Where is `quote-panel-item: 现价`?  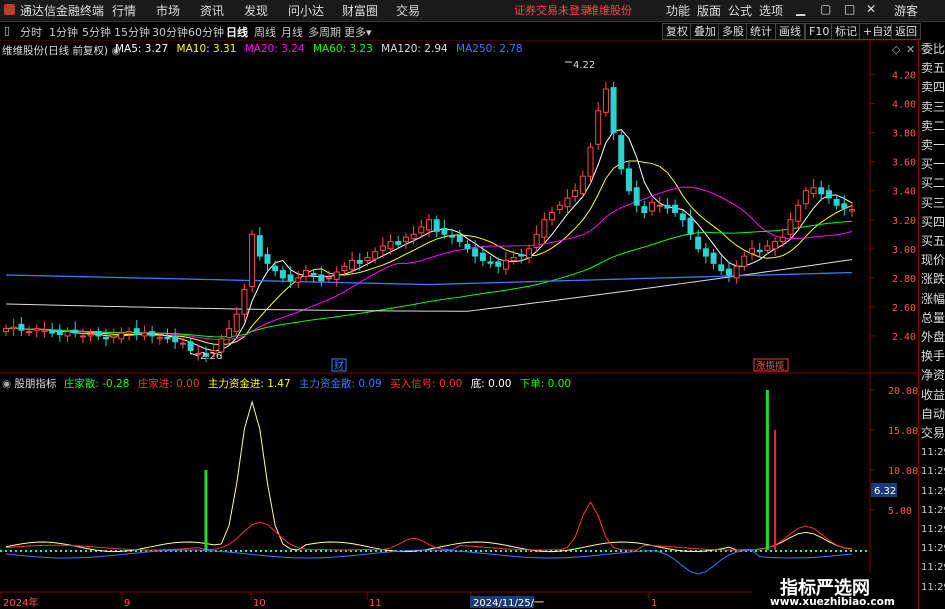
quote-panel-item: 现价 is located at coordinates (933, 260).